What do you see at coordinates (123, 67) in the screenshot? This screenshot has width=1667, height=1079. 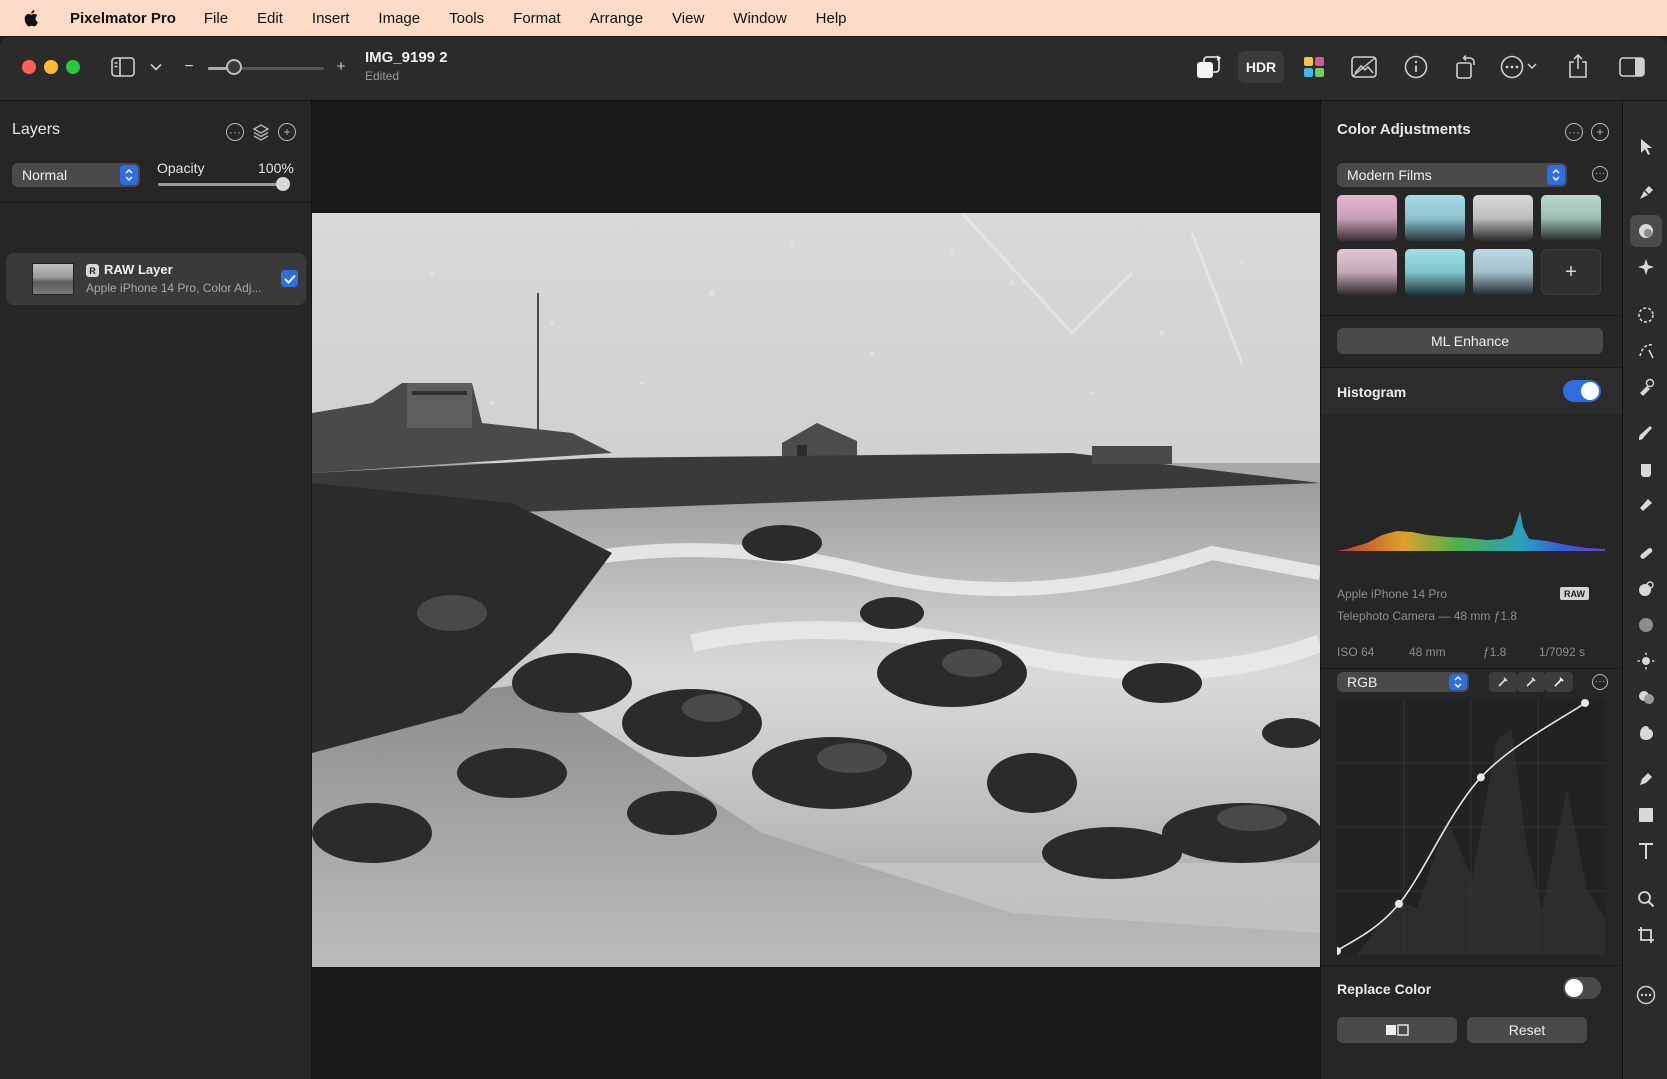 I see `sidebar-toggle-icon` at bounding box center [123, 67].